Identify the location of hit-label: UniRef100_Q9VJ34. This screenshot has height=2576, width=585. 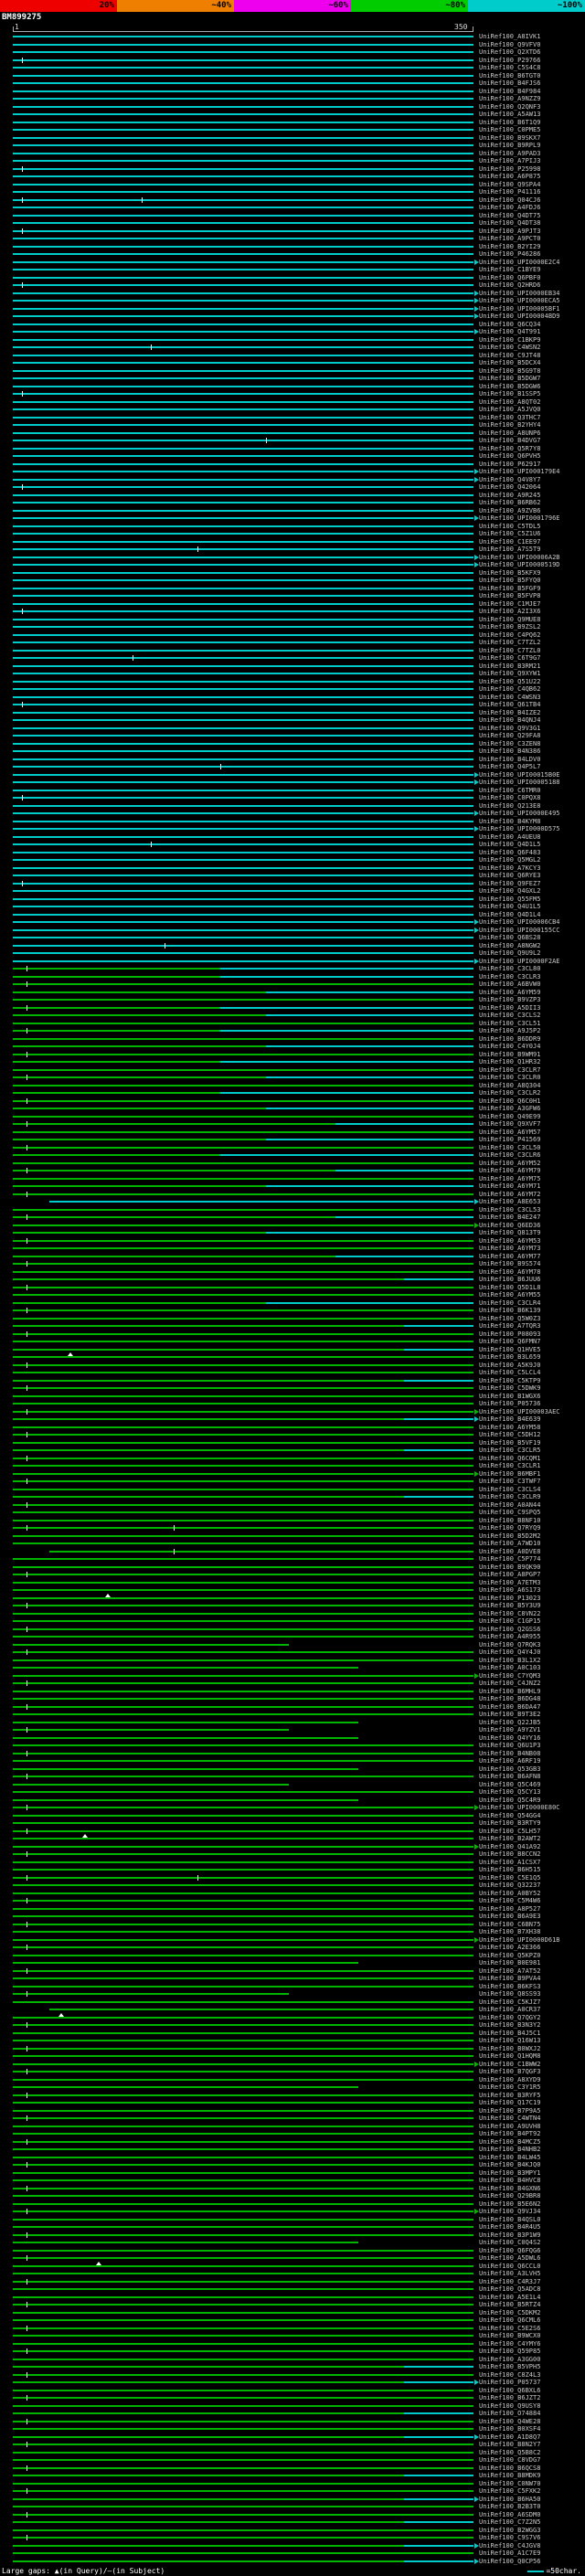
(510, 2212).